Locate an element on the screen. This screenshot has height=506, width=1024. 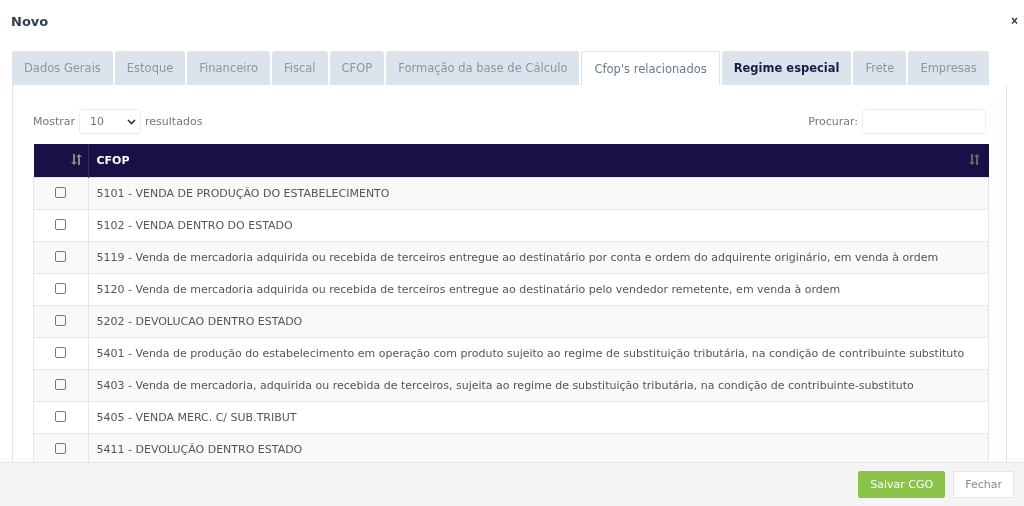
tab: Dados Gerais is located at coordinates (62, 68).